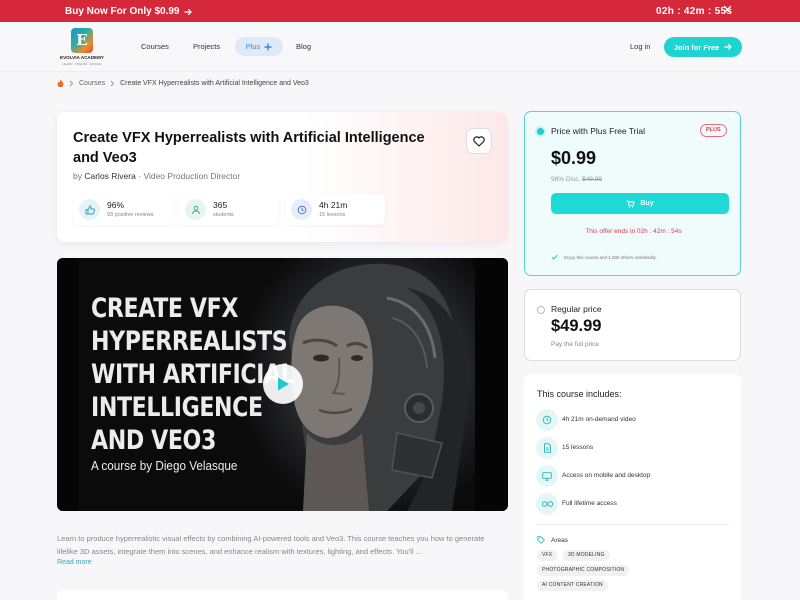 The image size is (800, 600). Describe the element at coordinates (92, 83) in the screenshot. I see `breadcrumb-courses: Courses` at that location.